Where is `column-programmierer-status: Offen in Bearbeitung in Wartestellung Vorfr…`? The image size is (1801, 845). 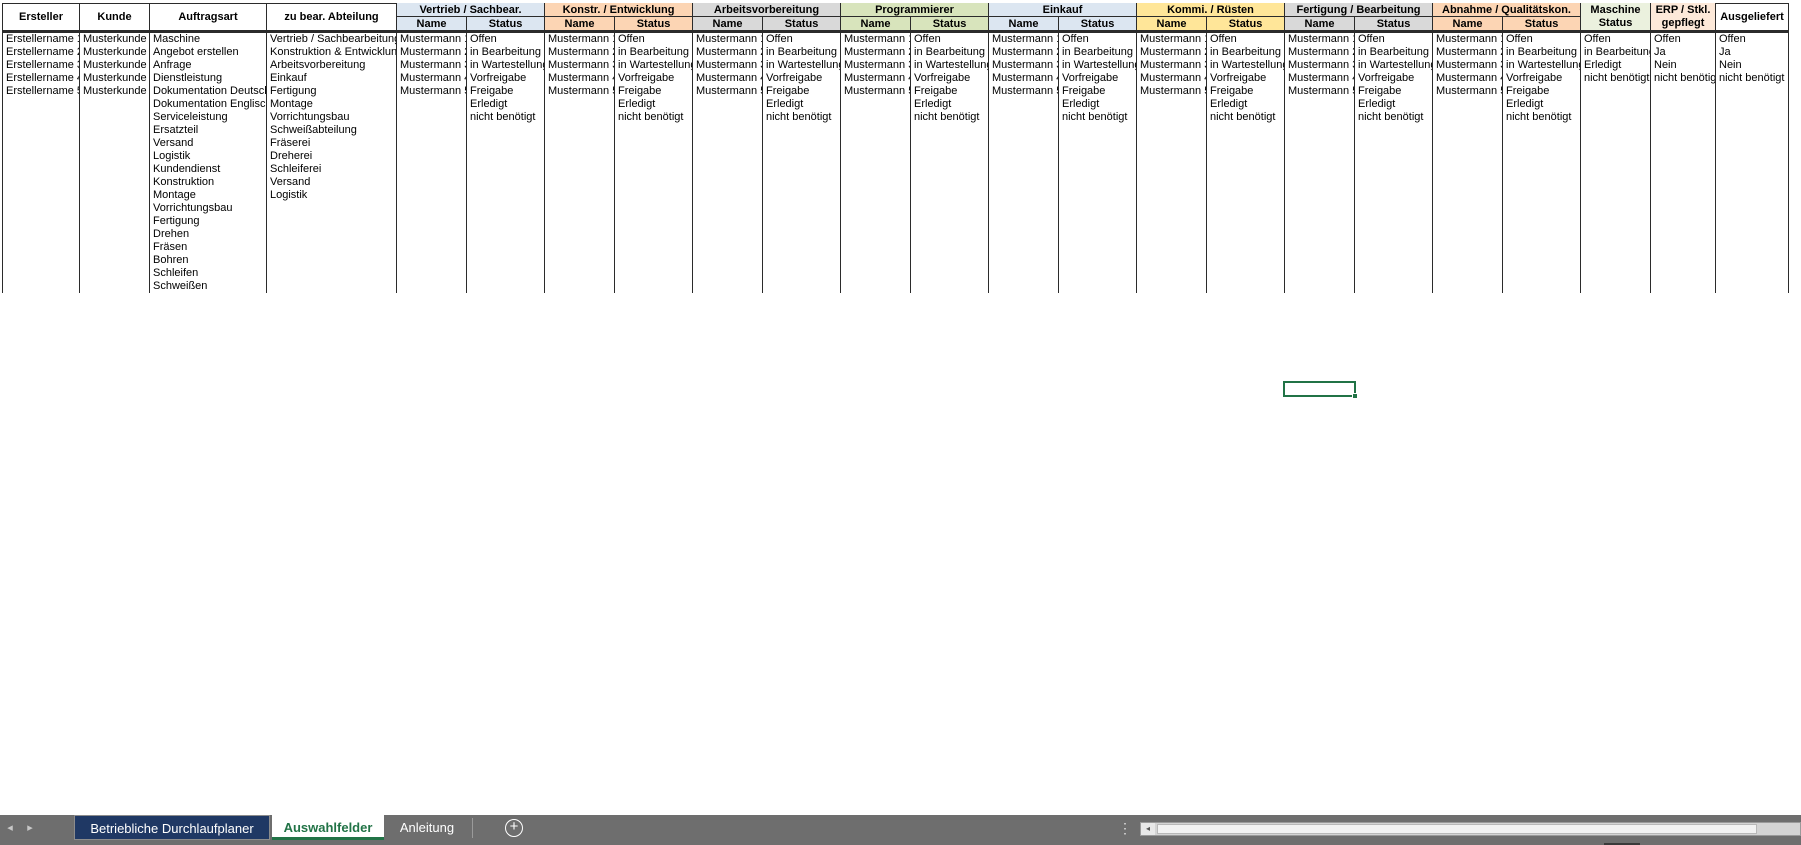 column-programmierer-status: Offen in Bearbeitung in Wartestellung Vorfr… is located at coordinates (950, 162).